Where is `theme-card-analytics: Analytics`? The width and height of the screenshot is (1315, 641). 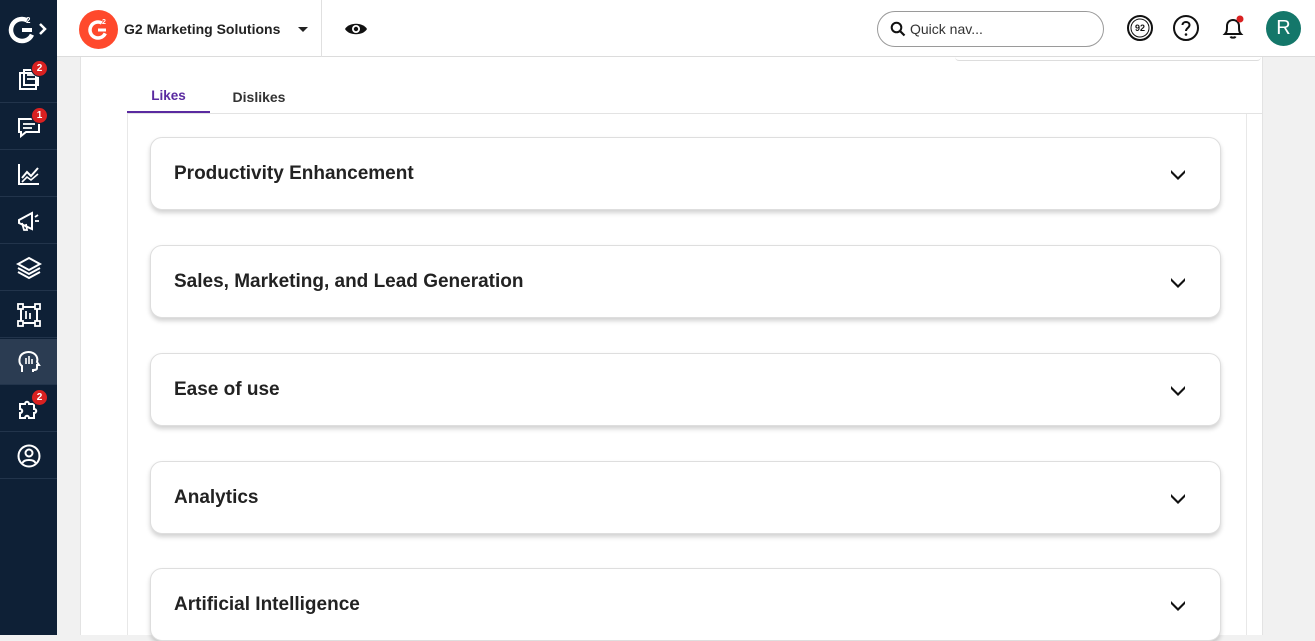
theme-card-analytics: Analytics is located at coordinates (685, 497).